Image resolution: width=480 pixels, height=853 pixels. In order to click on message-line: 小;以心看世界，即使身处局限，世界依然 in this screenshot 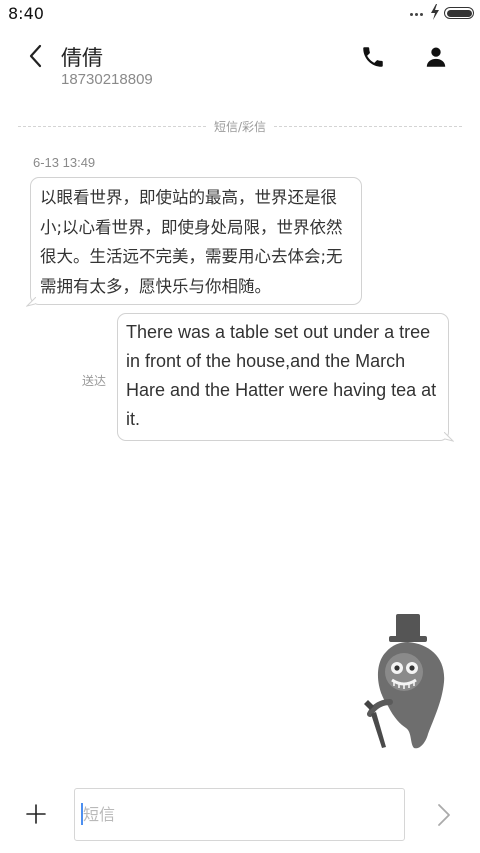, I will do `click(191, 227)`.